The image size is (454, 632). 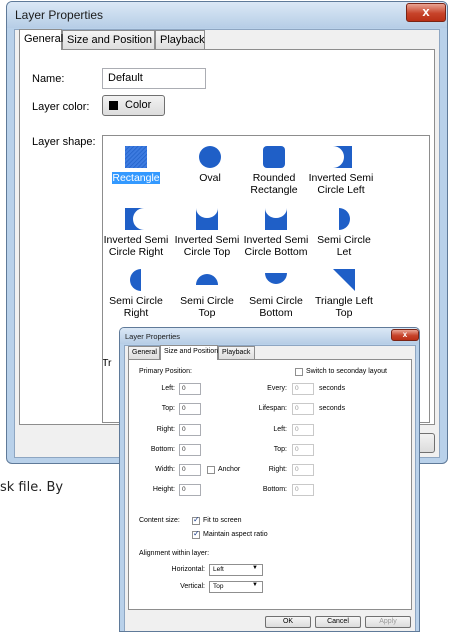 What do you see at coordinates (135, 280) in the screenshot?
I see `semi-circle-right-icon` at bounding box center [135, 280].